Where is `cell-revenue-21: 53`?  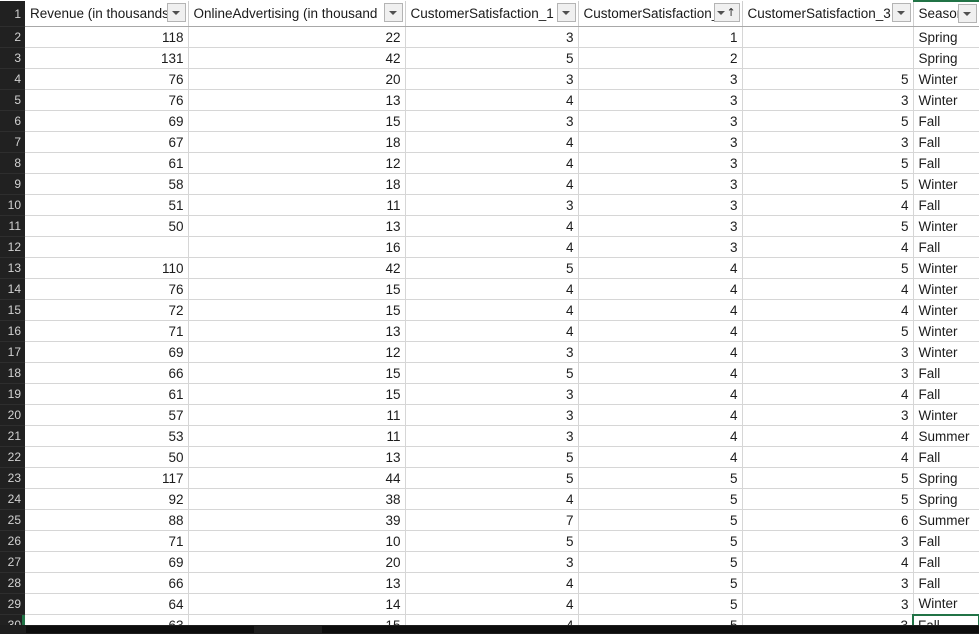
cell-revenue-21: 53 is located at coordinates (107, 436).